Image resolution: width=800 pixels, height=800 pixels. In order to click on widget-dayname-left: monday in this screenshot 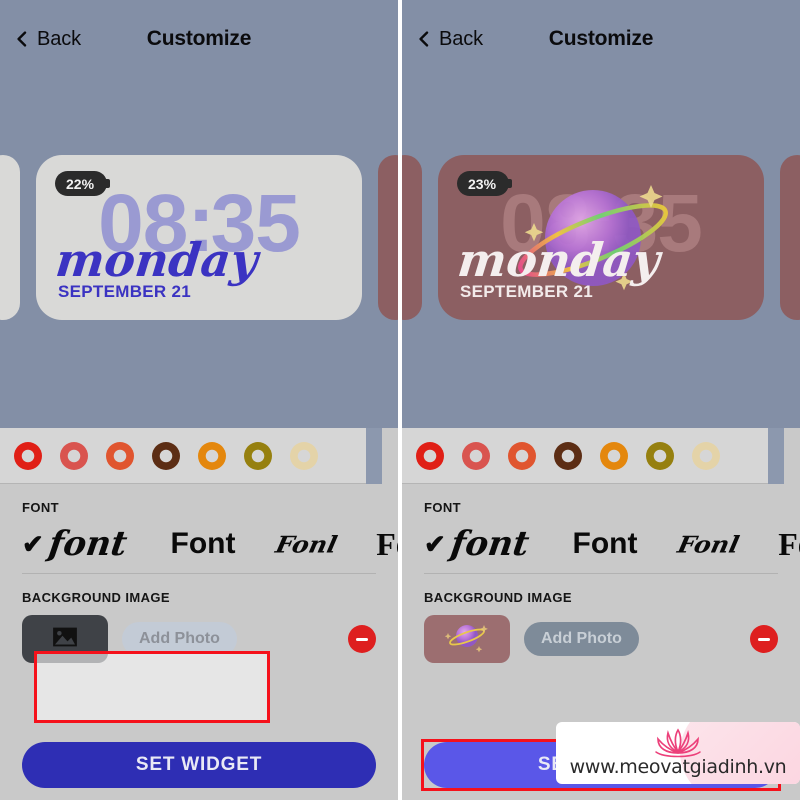, I will do `click(157, 260)`.